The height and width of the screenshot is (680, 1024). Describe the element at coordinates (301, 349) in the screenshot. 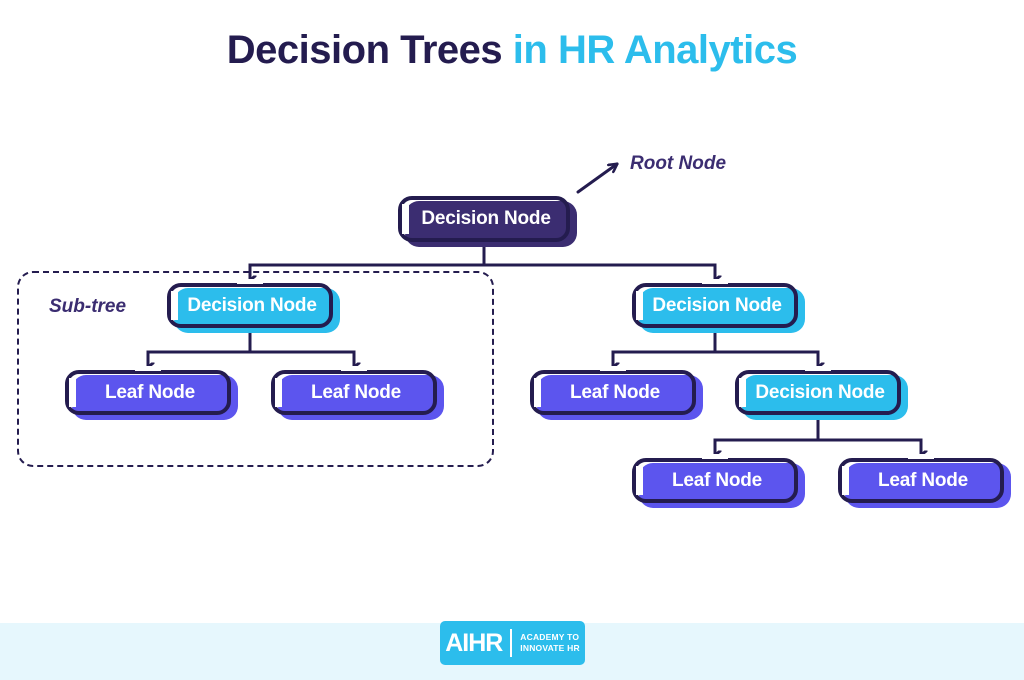

I see `edge-d-l-to-l-lr` at that location.